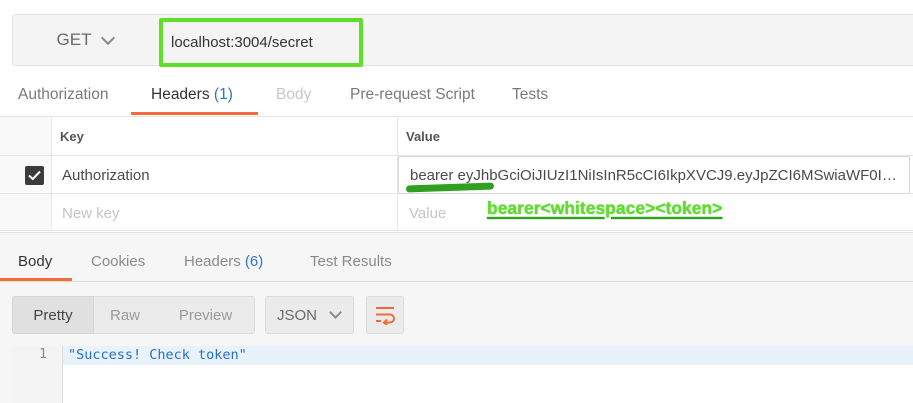 Image resolution: width=913 pixels, height=403 pixels. I want to click on active-tab-indicator, so click(194, 113).